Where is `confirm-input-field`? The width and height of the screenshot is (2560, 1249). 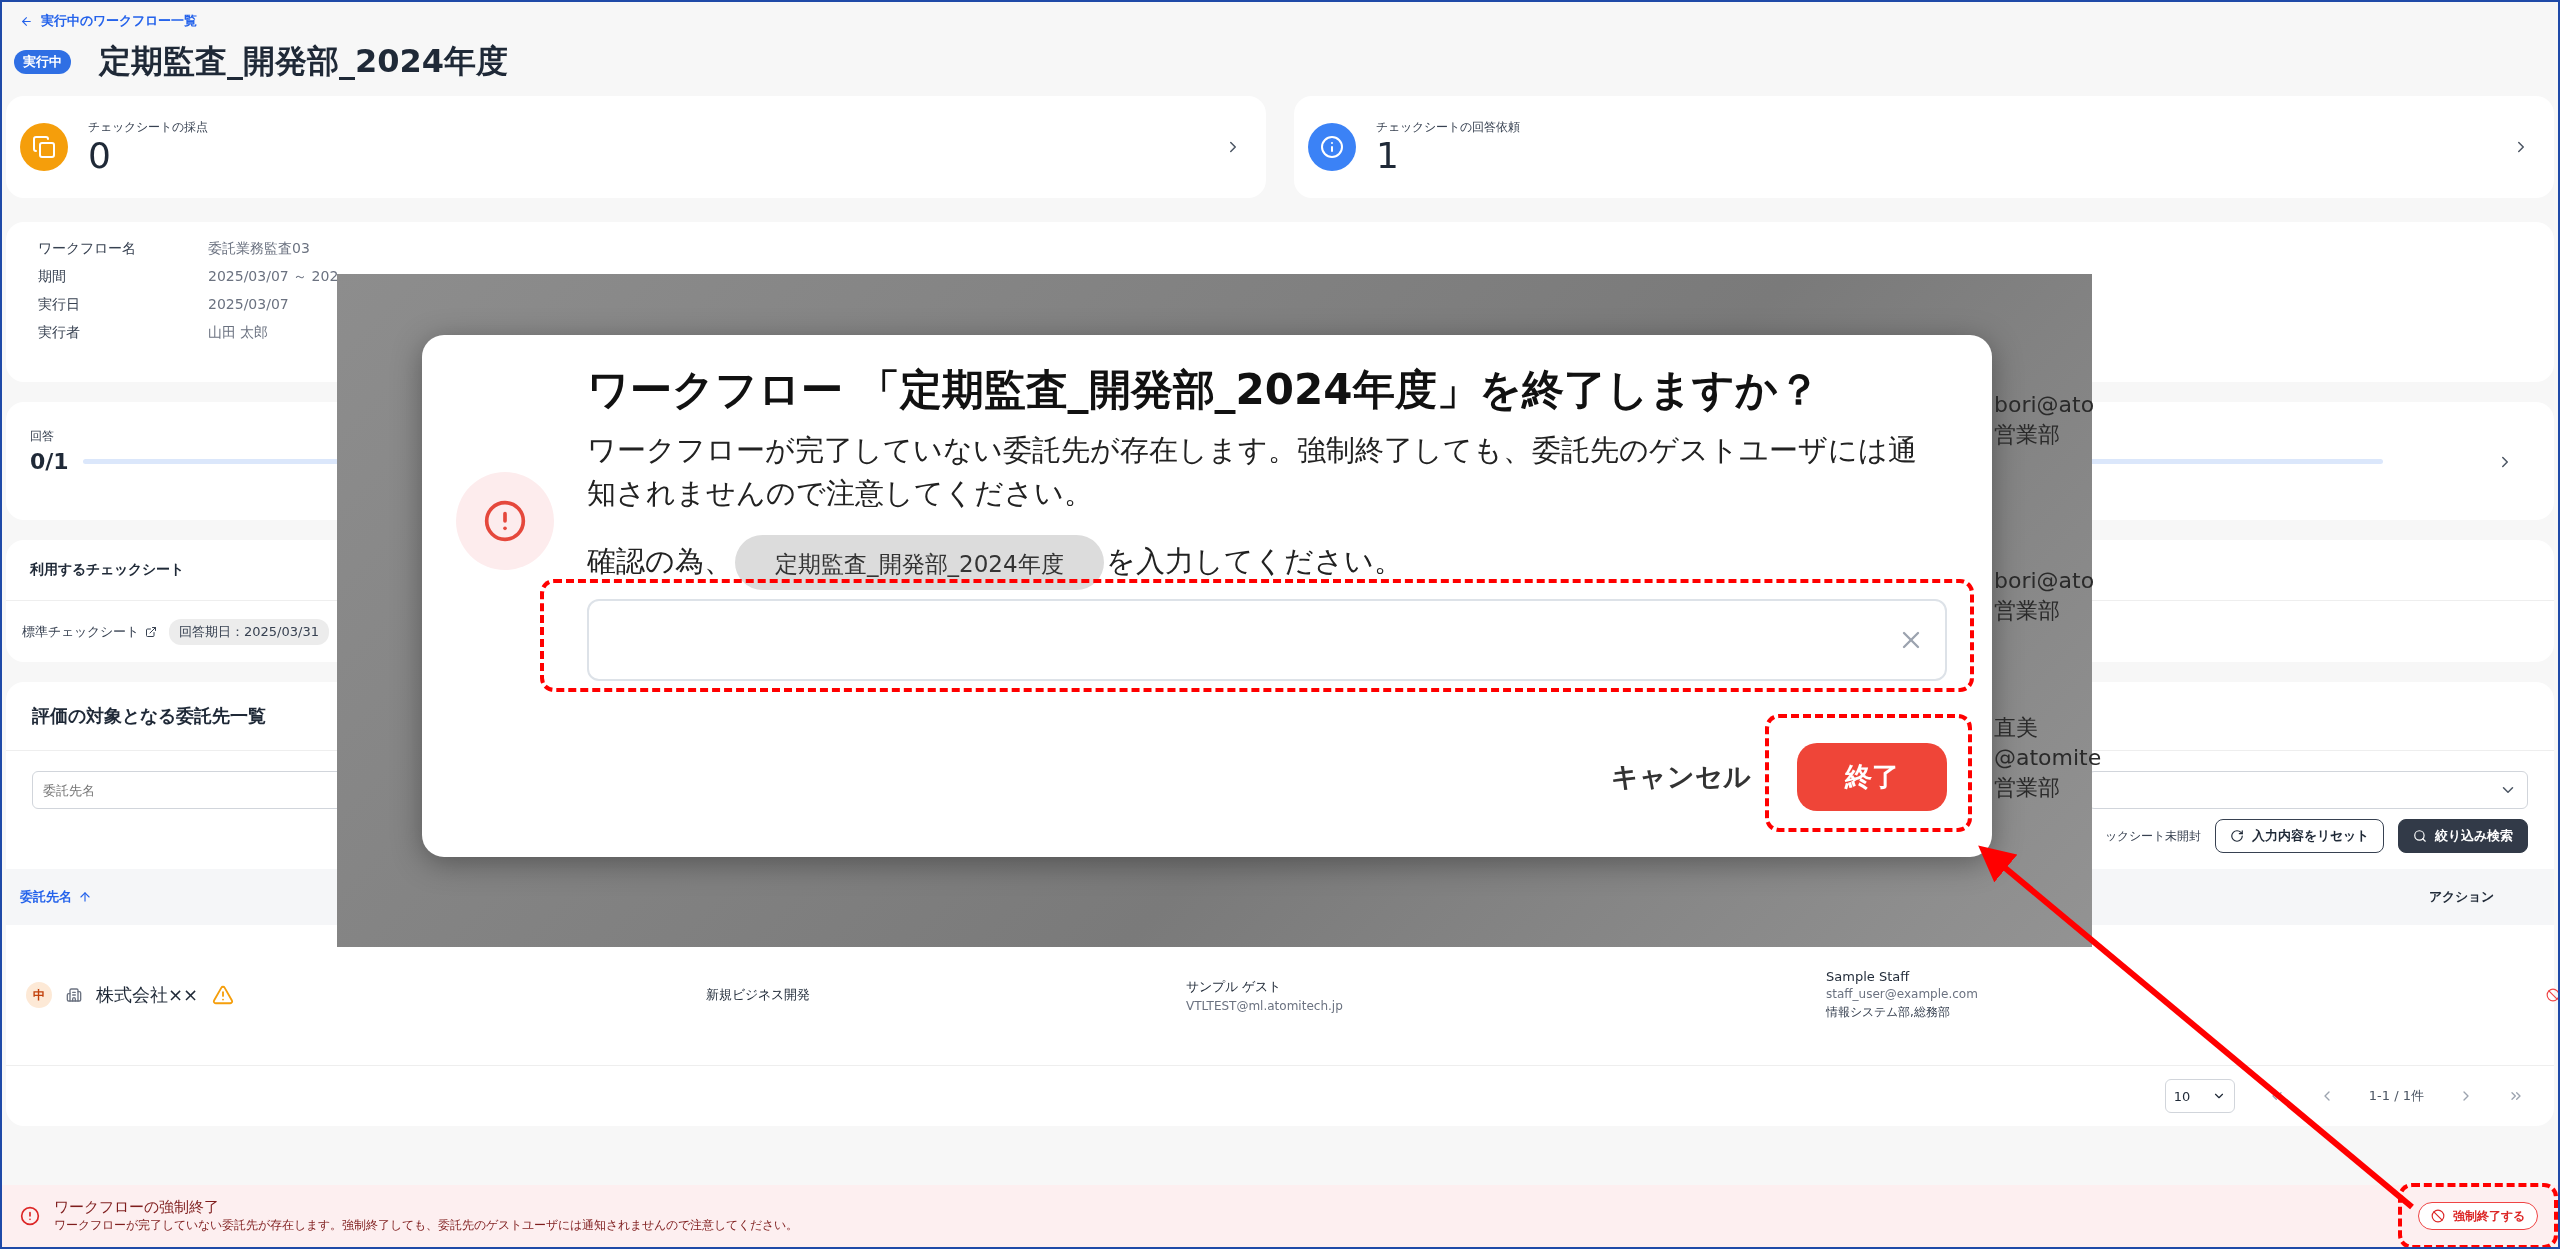
confirm-input-field is located at coordinates (1267, 640).